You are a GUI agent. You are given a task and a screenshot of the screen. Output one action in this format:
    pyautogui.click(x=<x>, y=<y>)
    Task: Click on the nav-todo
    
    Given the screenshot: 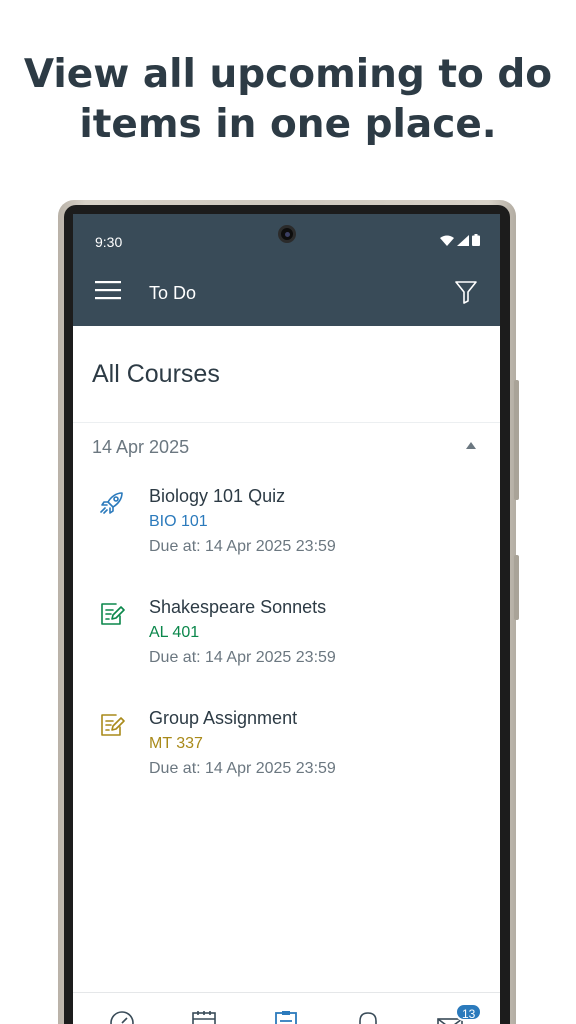 What is the action you would take?
    pyautogui.click(x=287, y=1016)
    